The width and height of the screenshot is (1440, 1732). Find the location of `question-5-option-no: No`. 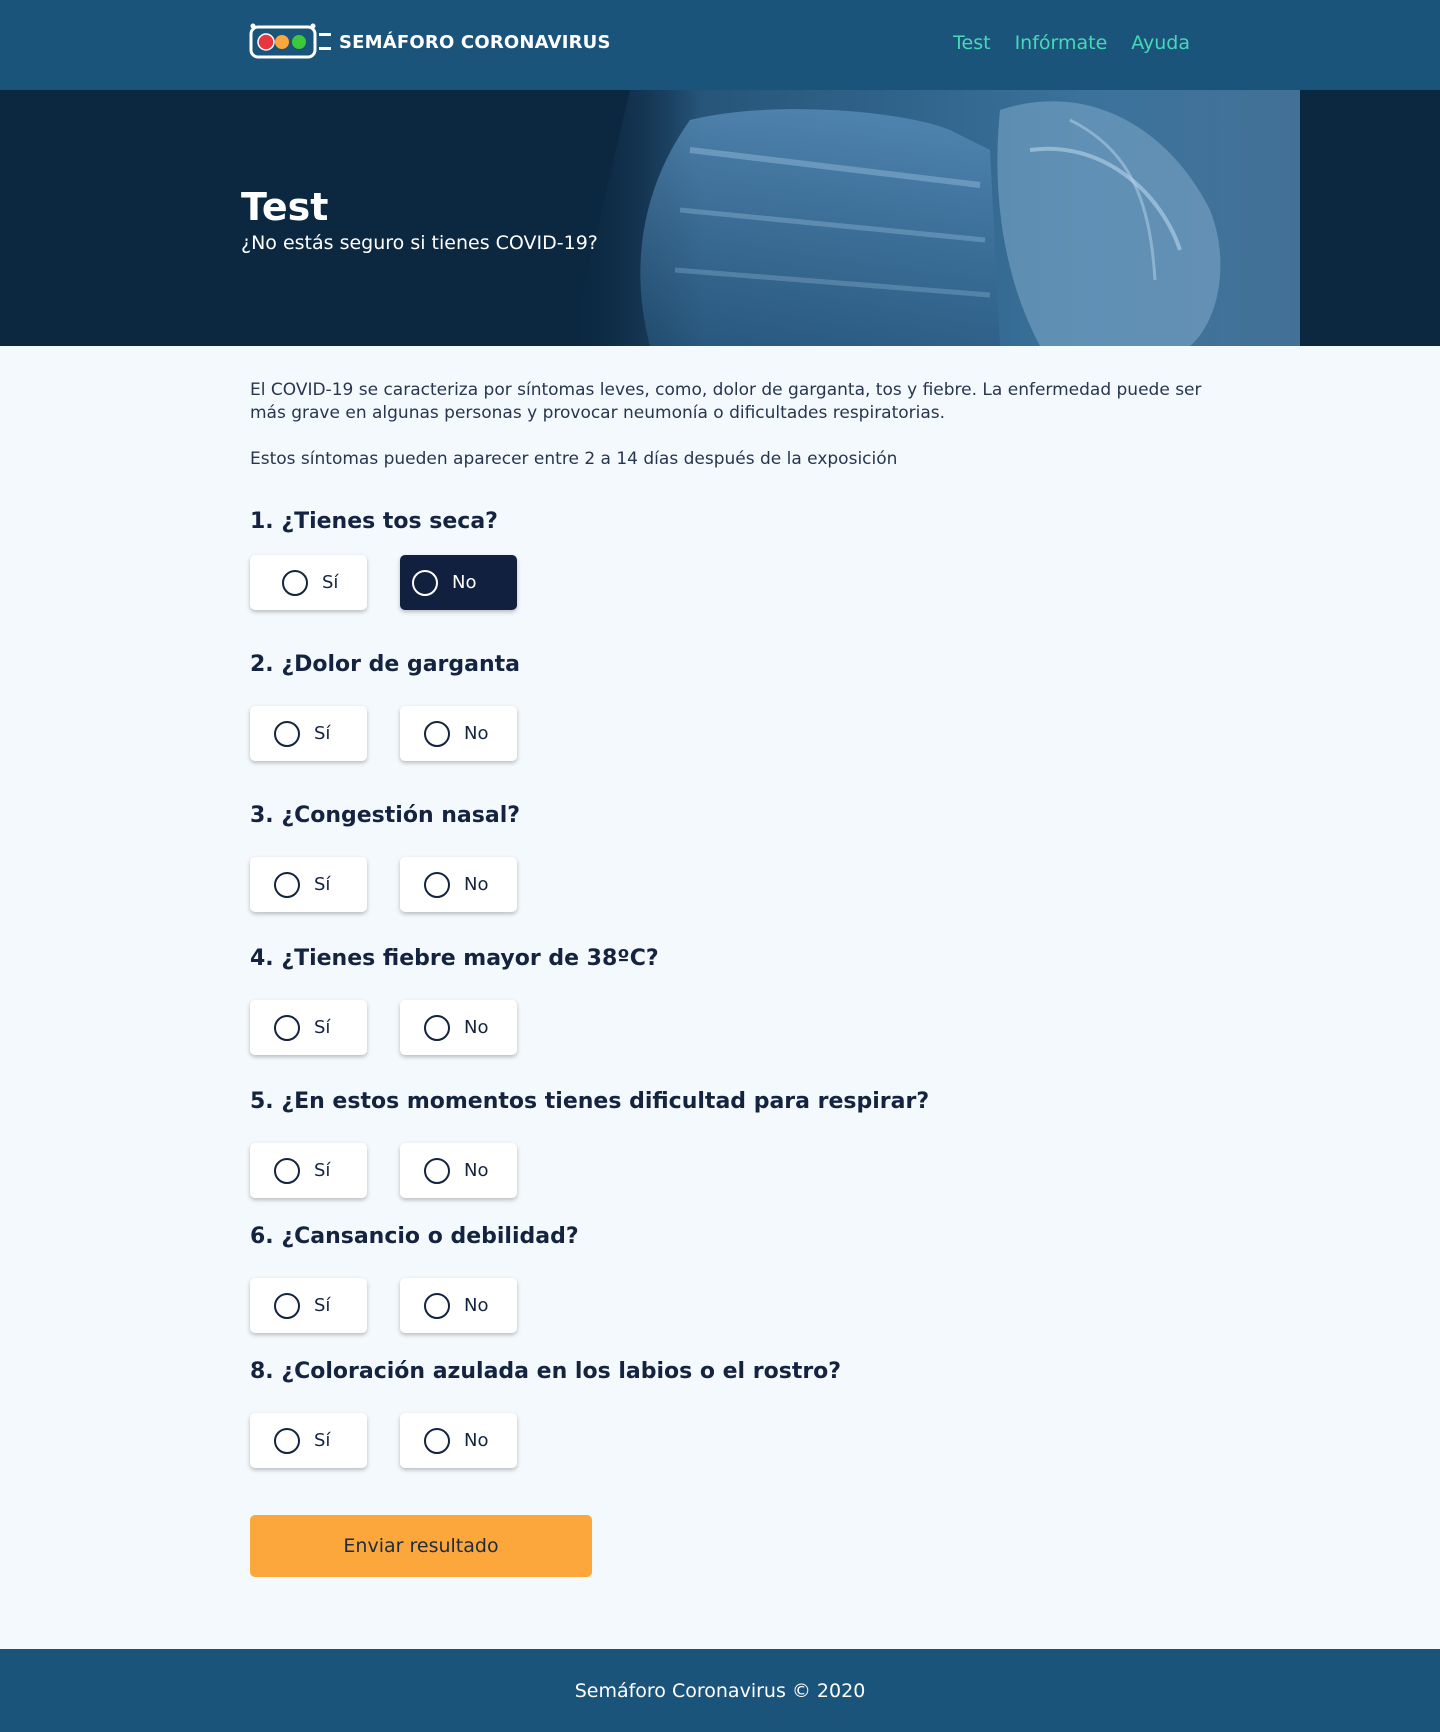

question-5-option-no: No is located at coordinates (458, 1170).